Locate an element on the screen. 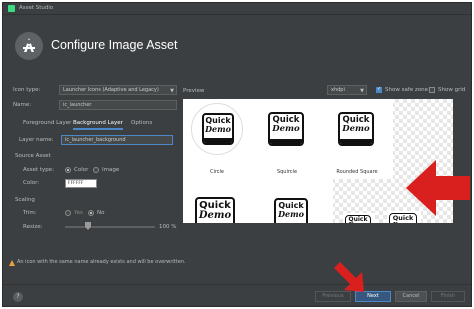 The height and width of the screenshot is (309, 474). annotation-arrow-left-icon is located at coordinates (438, 188).